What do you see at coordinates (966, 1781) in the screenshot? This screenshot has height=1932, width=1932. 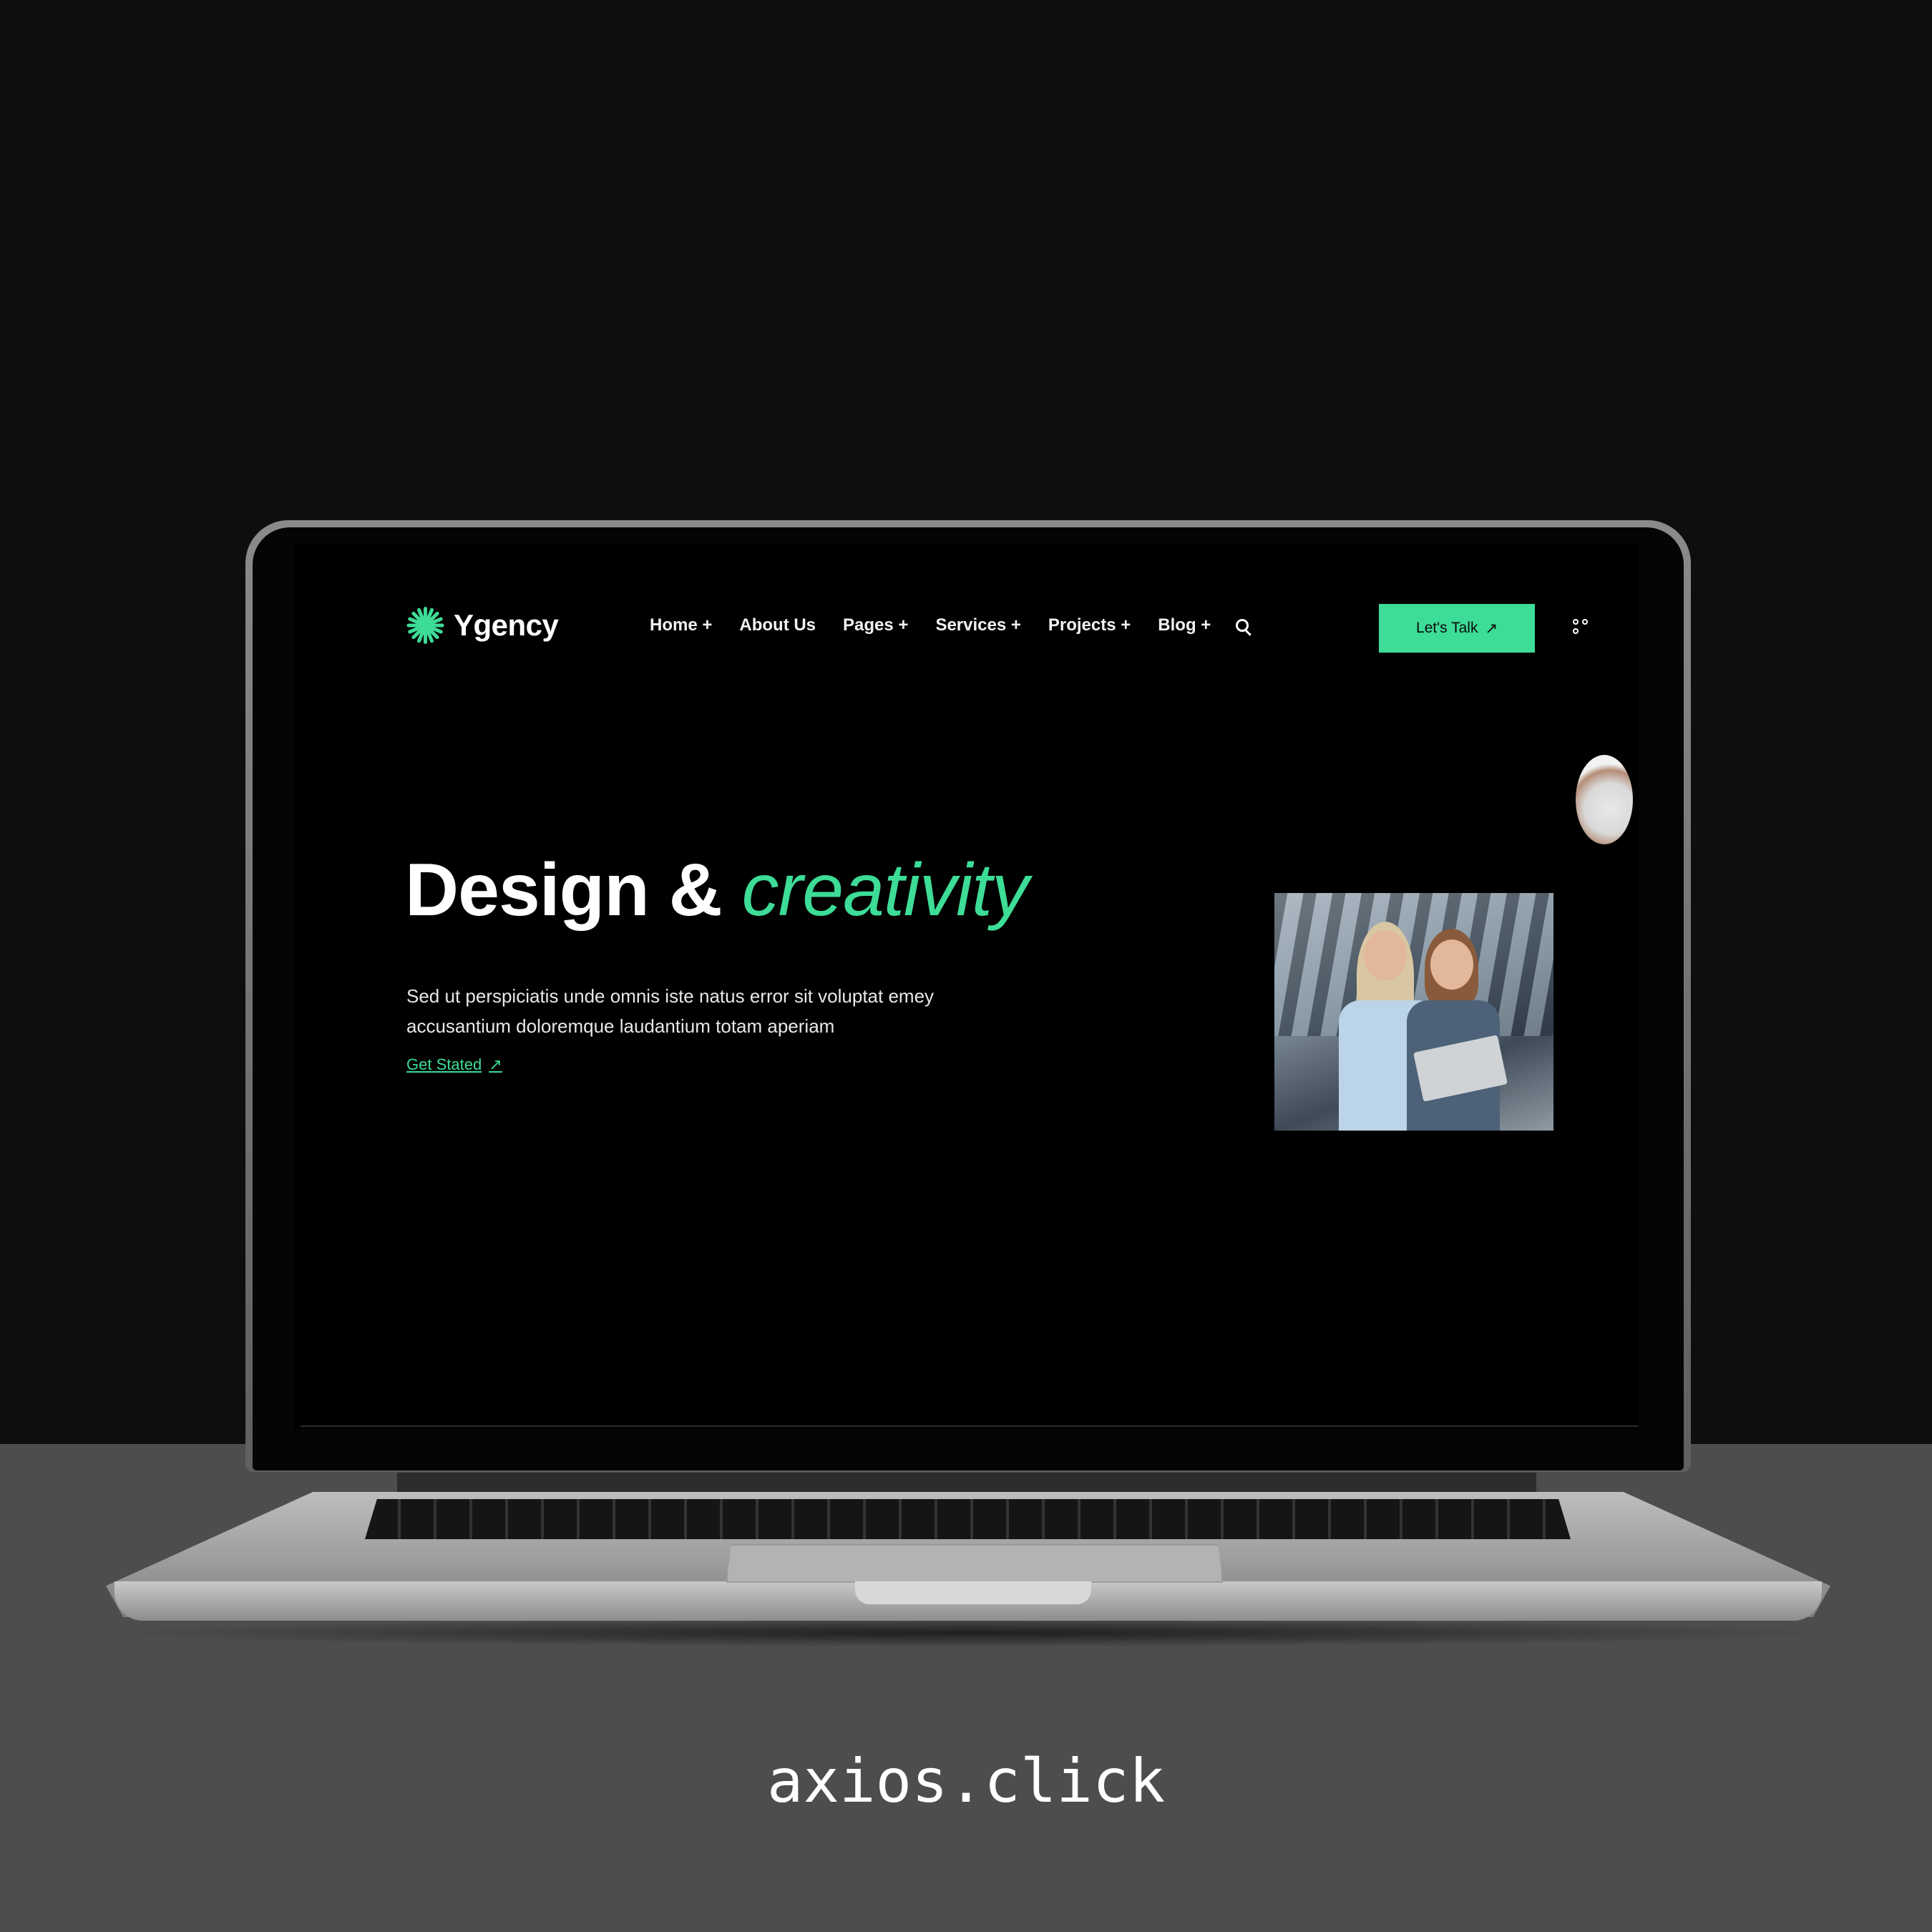 I see `watermark-text: axios.click` at bounding box center [966, 1781].